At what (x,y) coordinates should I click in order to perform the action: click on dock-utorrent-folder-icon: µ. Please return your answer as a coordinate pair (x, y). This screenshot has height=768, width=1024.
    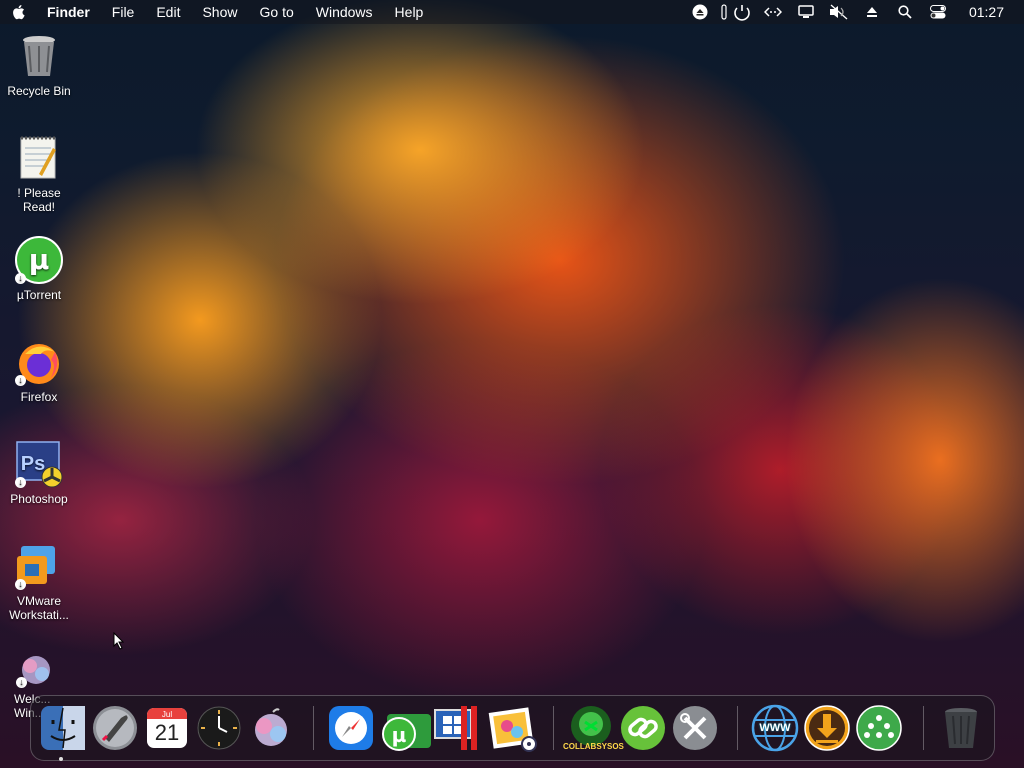
    Looking at the image, I should click on (405, 728).